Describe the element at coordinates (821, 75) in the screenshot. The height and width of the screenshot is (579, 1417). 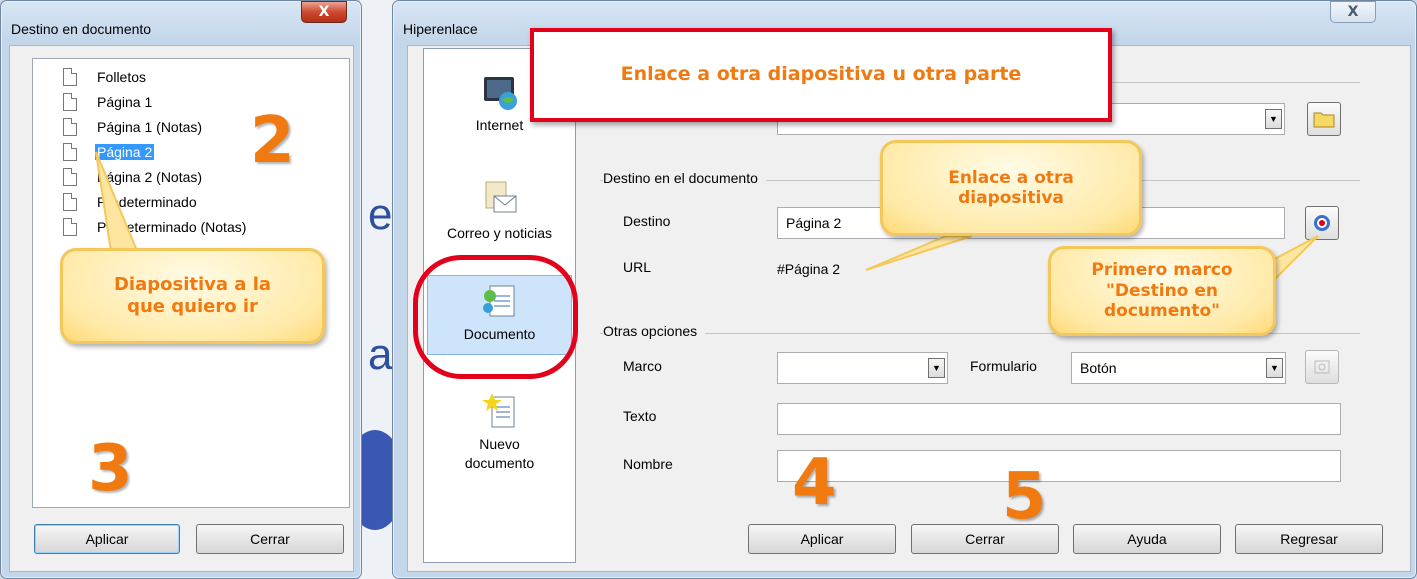
I see `banner-annotation: Enlace a otra diapositiva u otra parte` at that location.